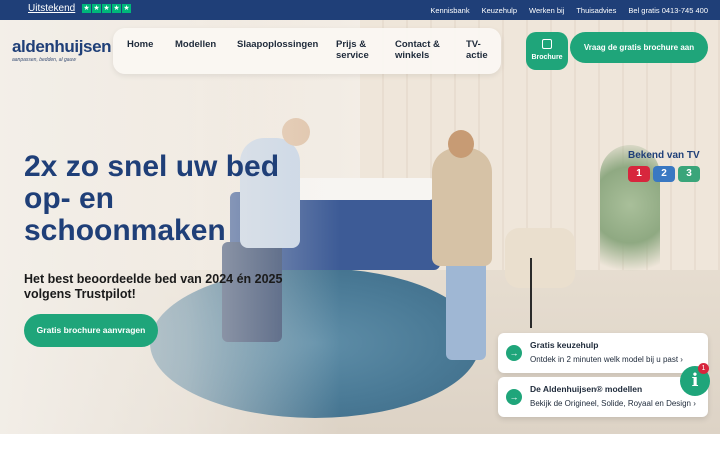 This screenshot has height=450, width=720. What do you see at coordinates (547, 57) in the screenshot?
I see `brochure-icon-label: Brochure` at bounding box center [547, 57].